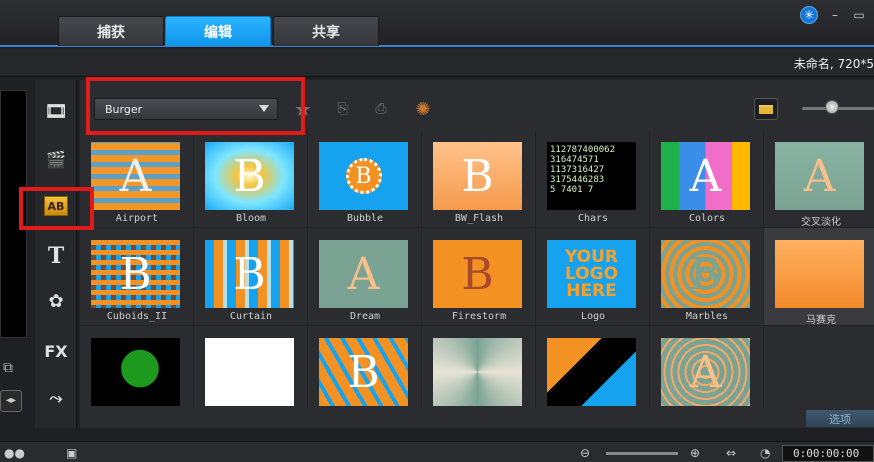 This screenshot has width=874, height=462. I want to click on fx-icon: FX, so click(56, 351).